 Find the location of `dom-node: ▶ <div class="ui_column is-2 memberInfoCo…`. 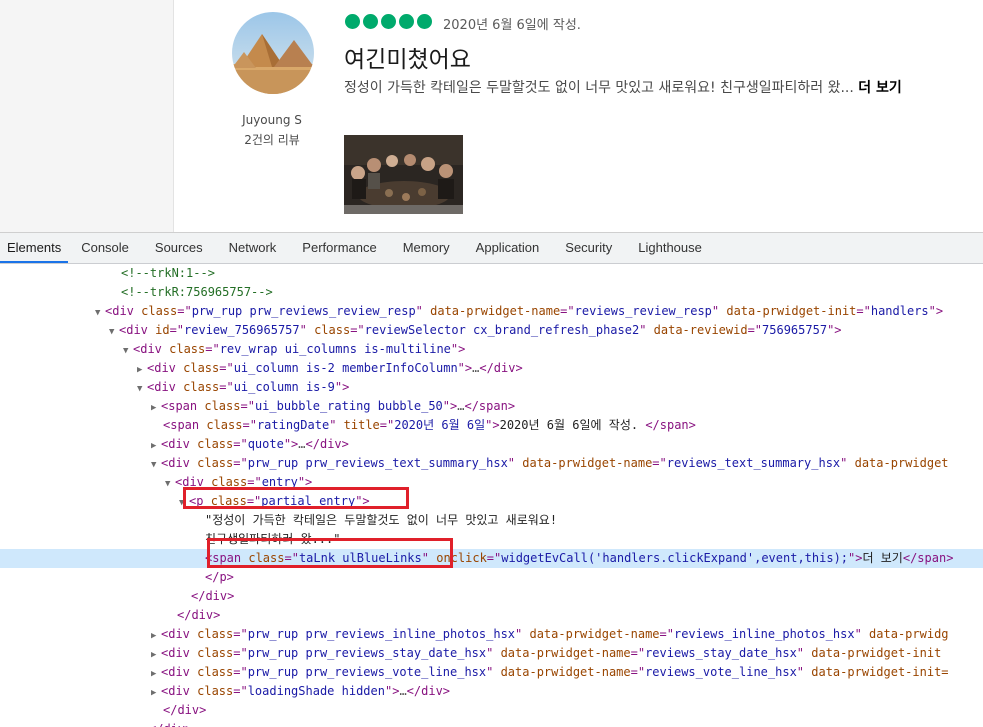

dom-node: ▶ <div class="ui_column is-2 memberInfoCo… is located at coordinates (491, 368).